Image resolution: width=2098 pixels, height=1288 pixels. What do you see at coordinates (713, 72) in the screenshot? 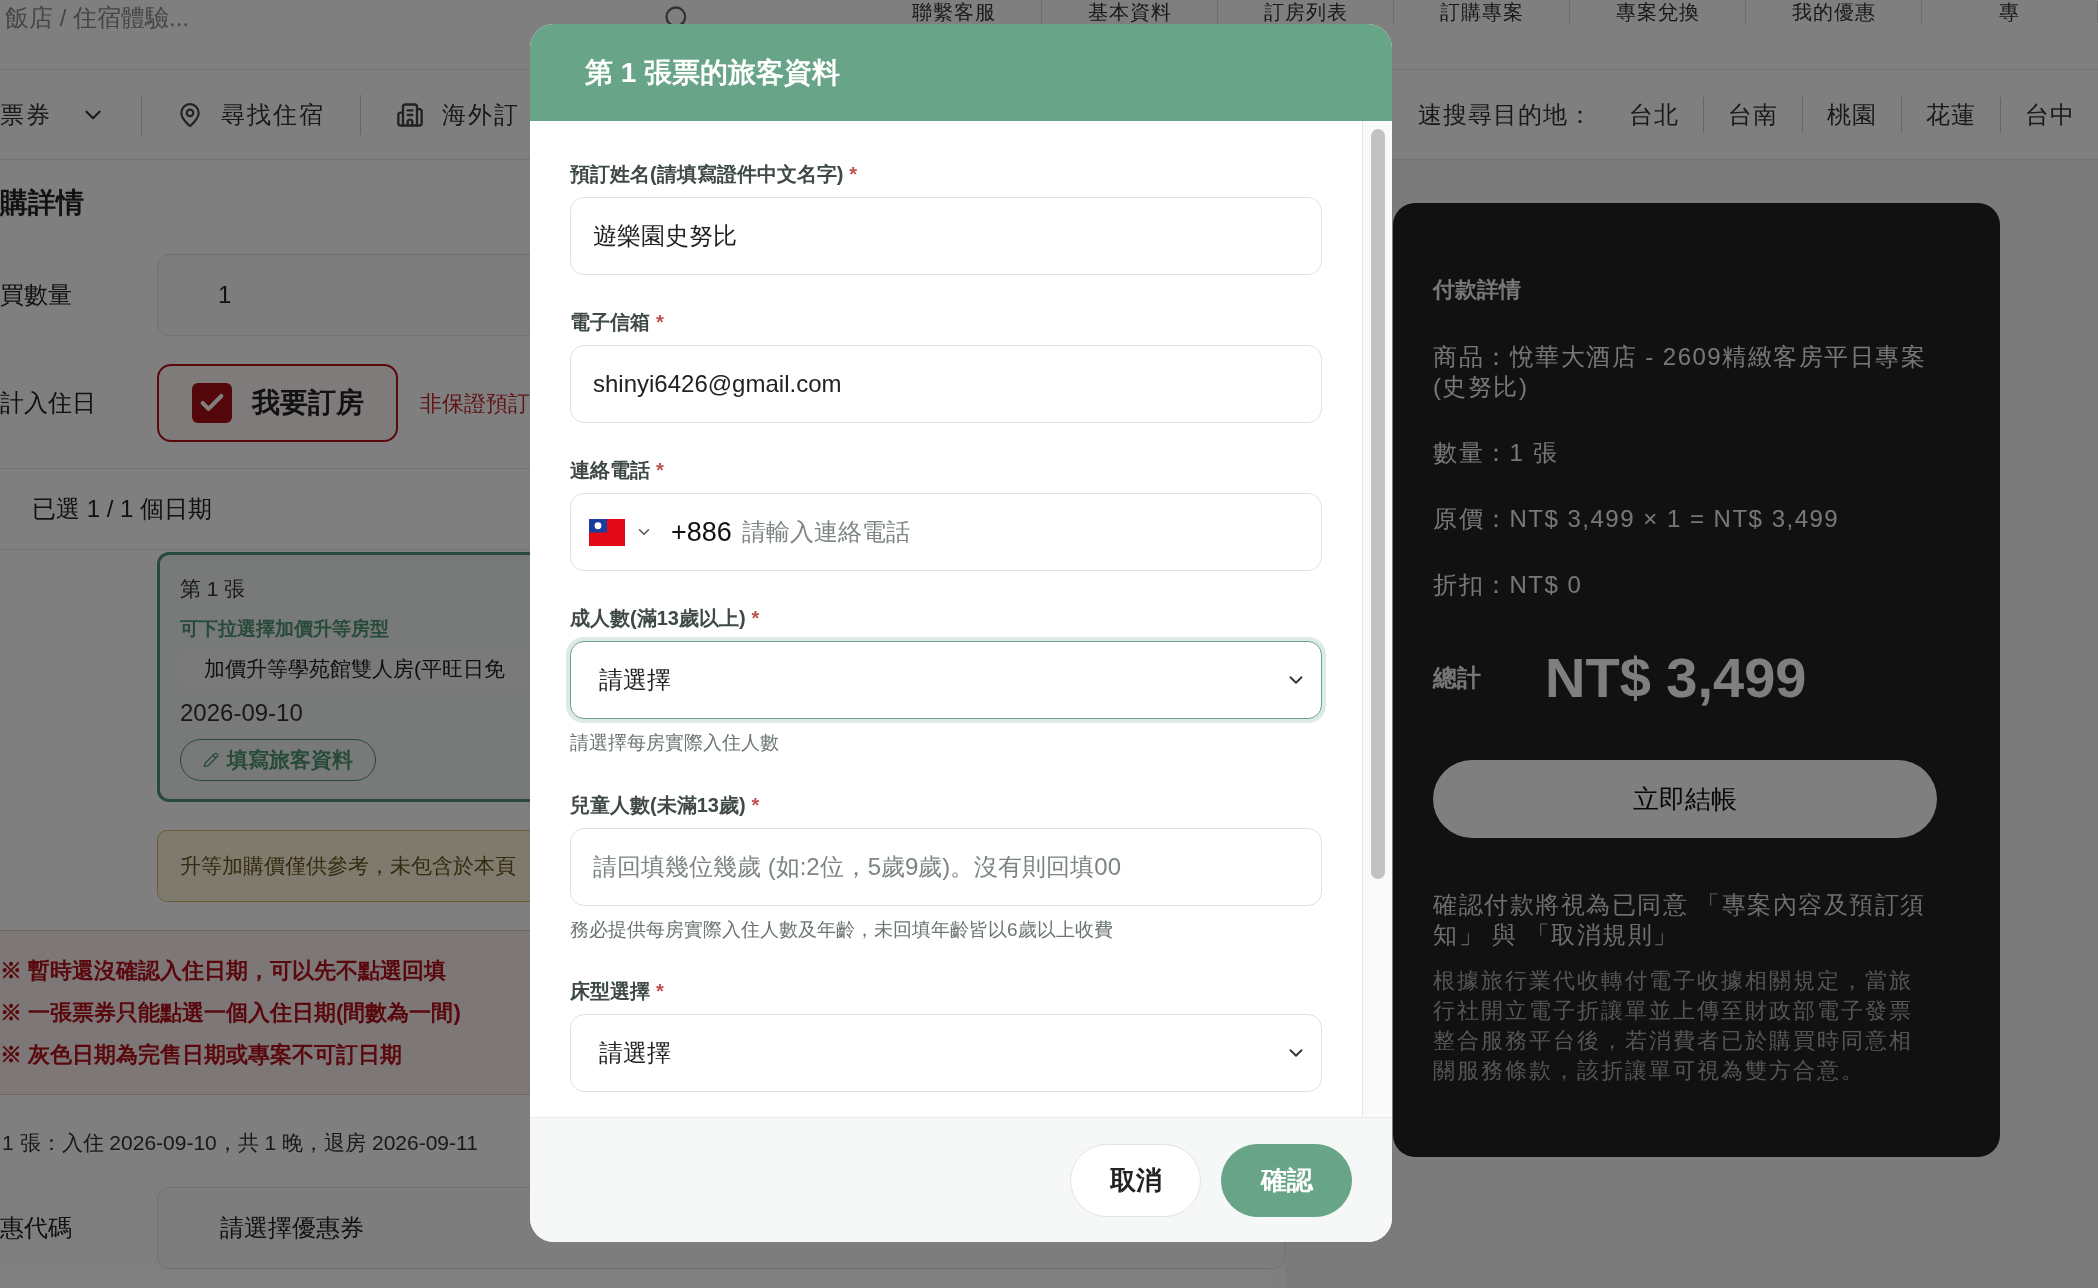
I see `dialog-title: 第 1 張票的旅客資料` at bounding box center [713, 72].